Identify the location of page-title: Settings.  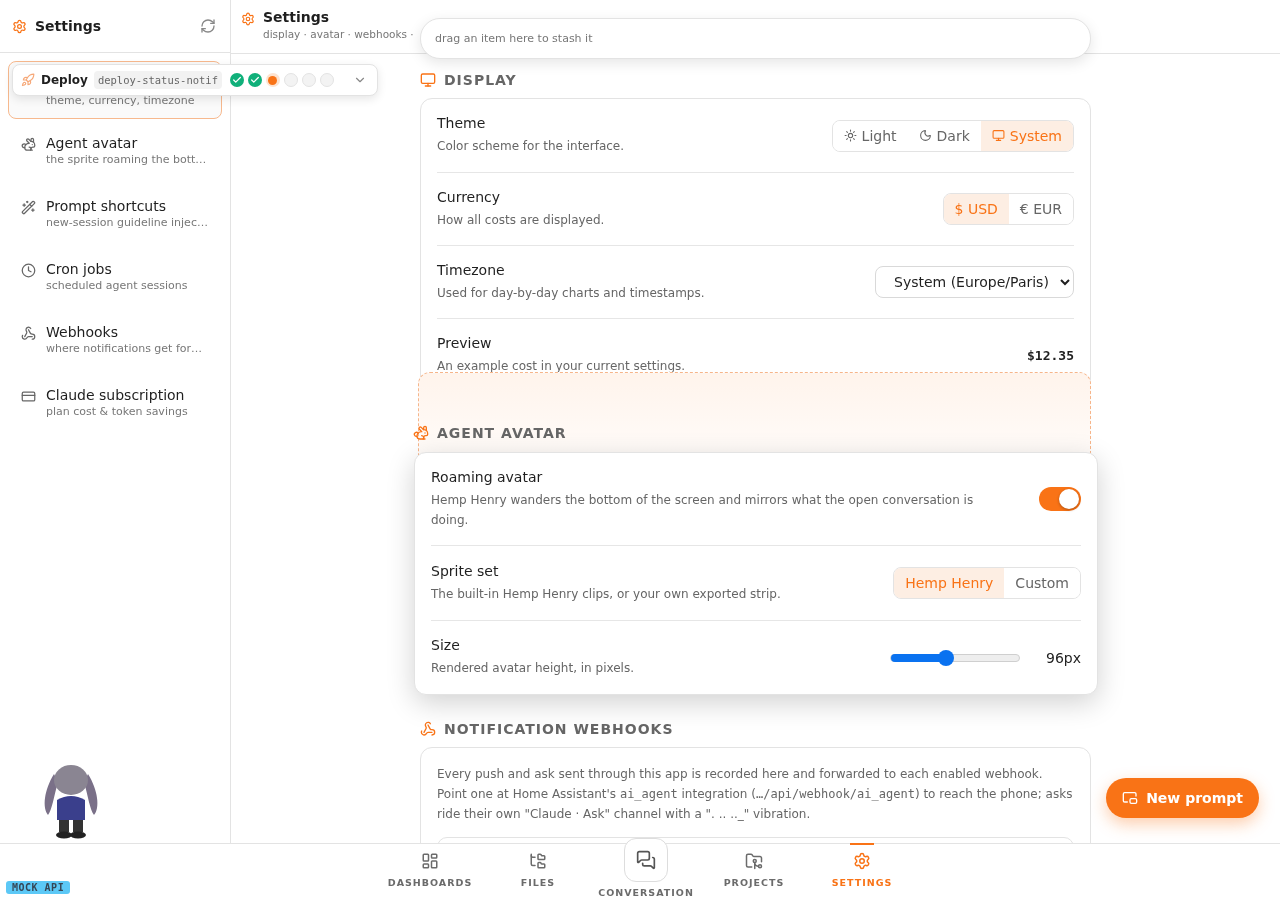
(297, 17).